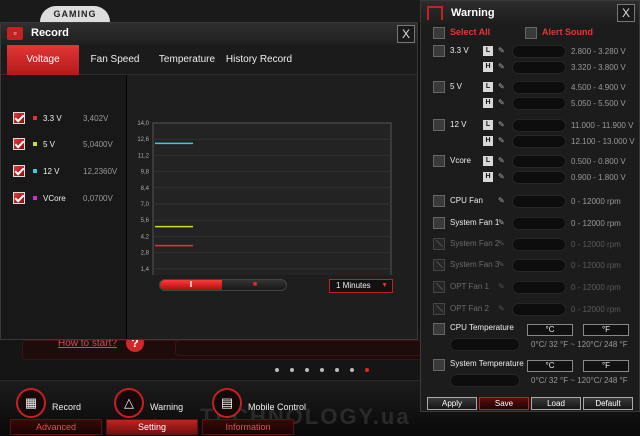 This screenshot has height=436, width=640. Describe the element at coordinates (31, 403) in the screenshot. I see `record-icon: ▦` at that location.